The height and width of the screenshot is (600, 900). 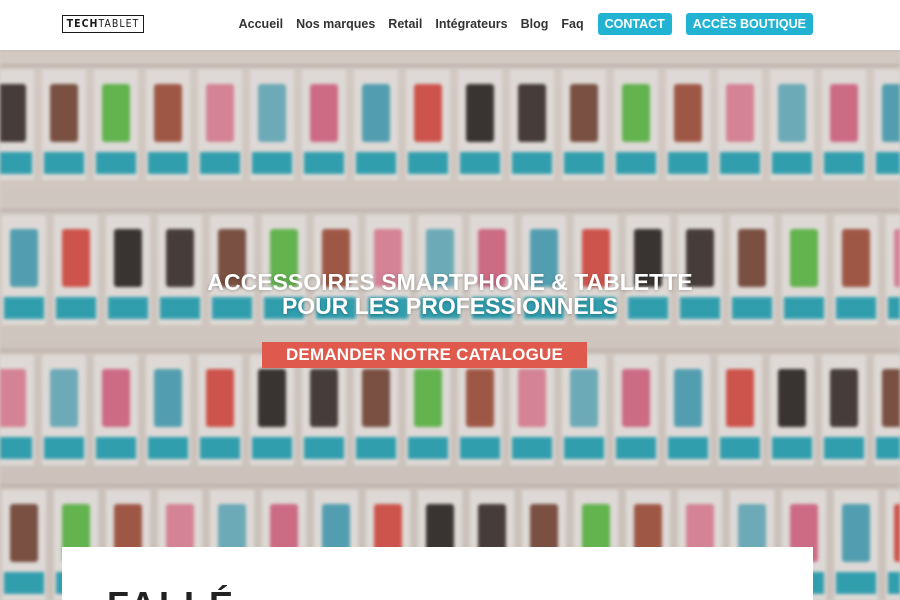 What do you see at coordinates (82, 24) in the screenshot?
I see `logo-text-bold: TECH` at bounding box center [82, 24].